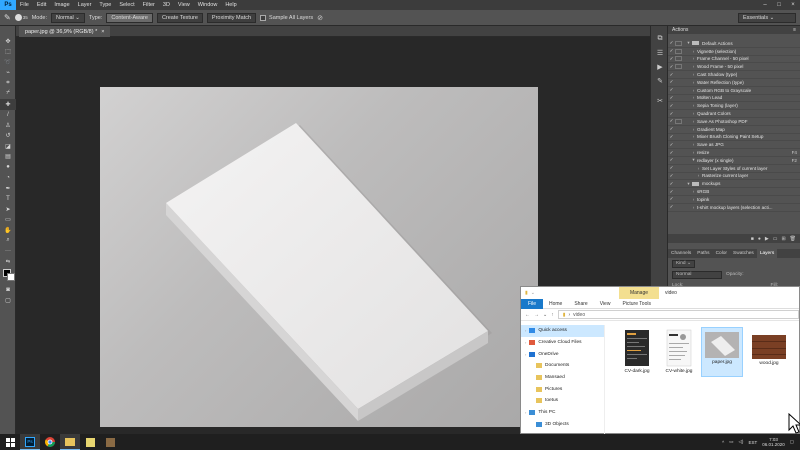 The height and width of the screenshot is (450, 800). What do you see at coordinates (8, 104) in the screenshot?
I see `spot-healing-tool-icon: ✚` at bounding box center [8, 104].